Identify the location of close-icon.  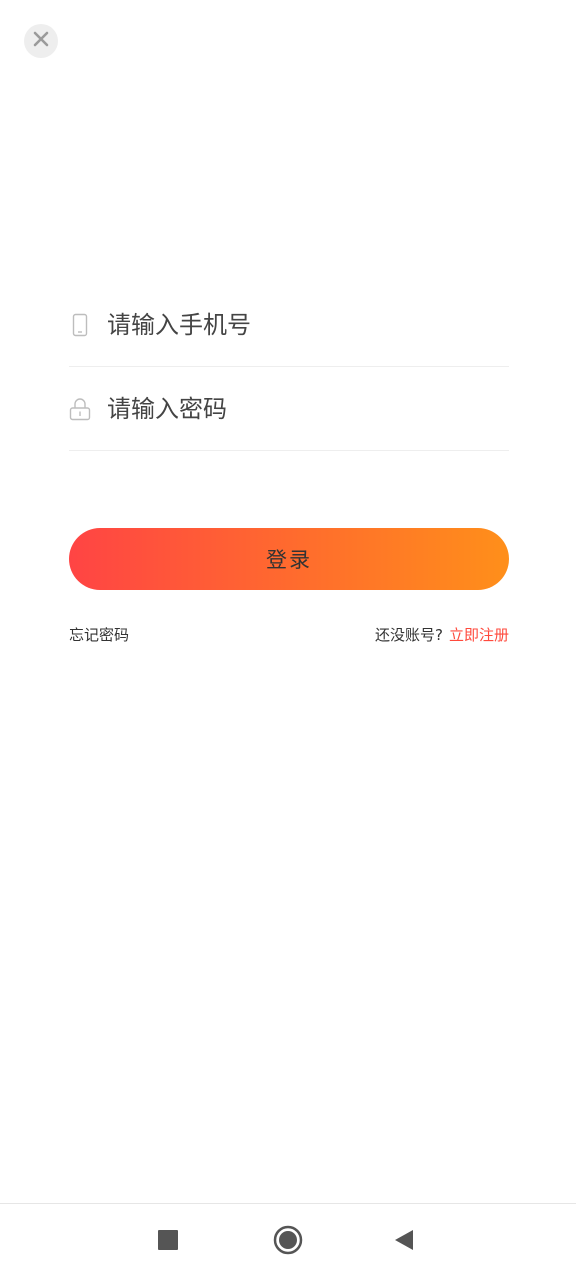
(41, 41).